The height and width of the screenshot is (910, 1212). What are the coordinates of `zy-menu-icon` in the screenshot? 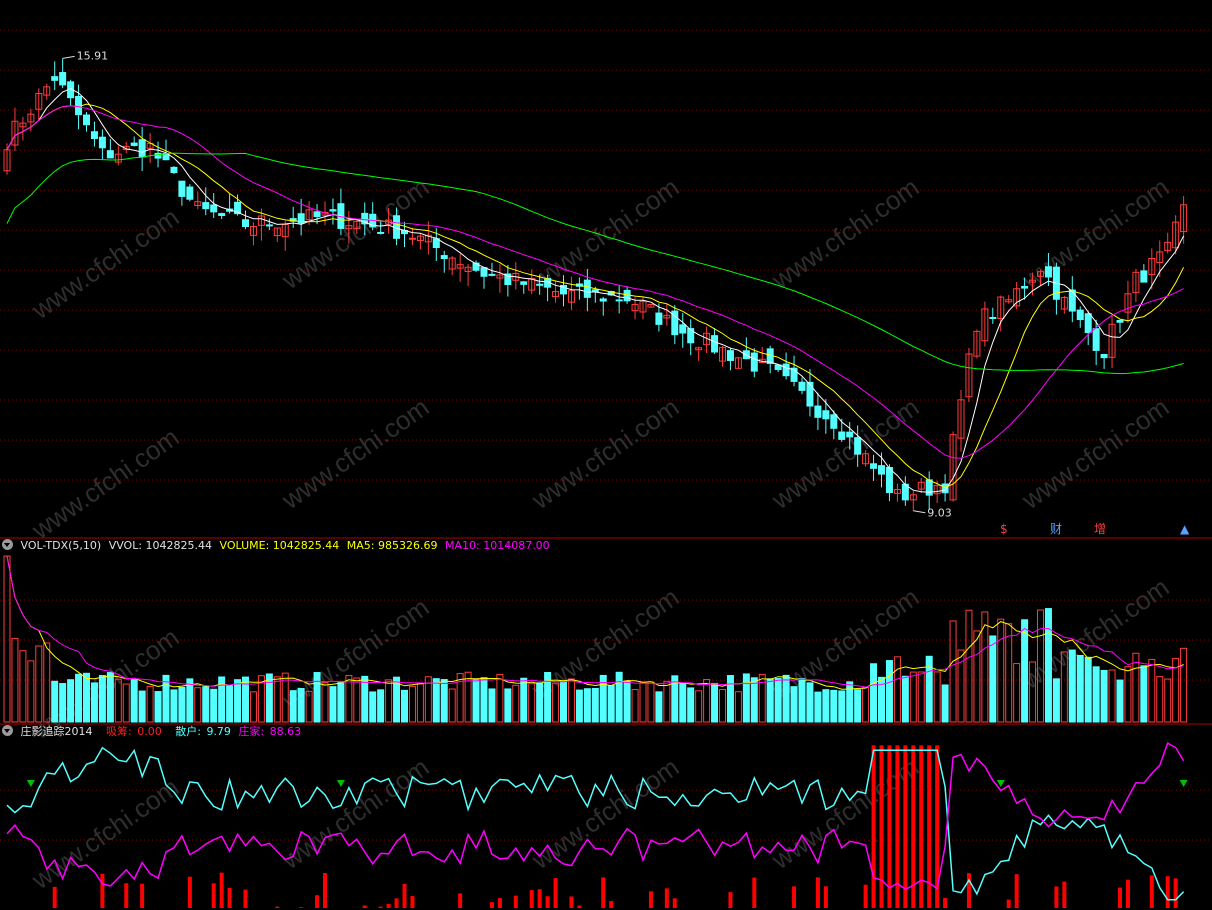 It's located at (7, 730).